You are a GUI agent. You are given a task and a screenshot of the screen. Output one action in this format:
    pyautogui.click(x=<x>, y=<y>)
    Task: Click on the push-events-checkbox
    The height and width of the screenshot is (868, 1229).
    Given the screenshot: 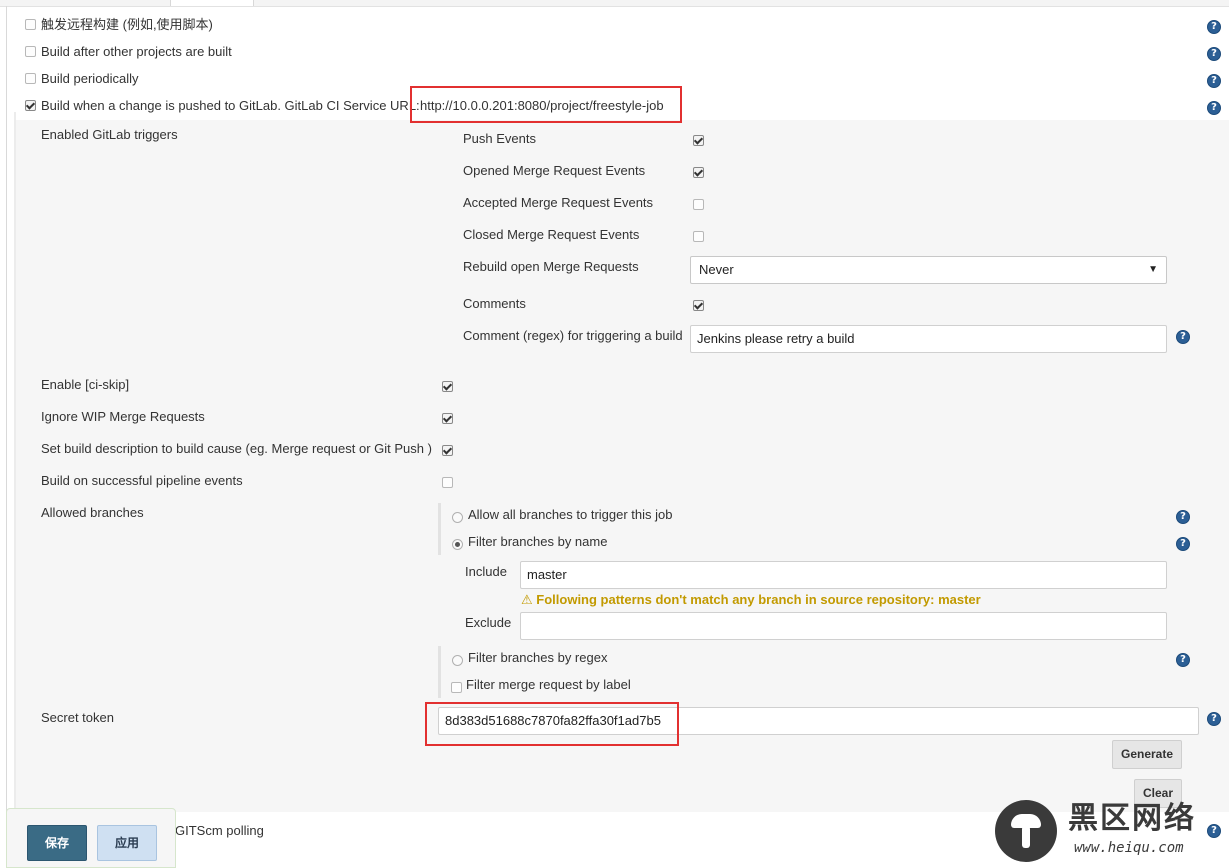 What is the action you would take?
    pyautogui.click(x=698, y=140)
    